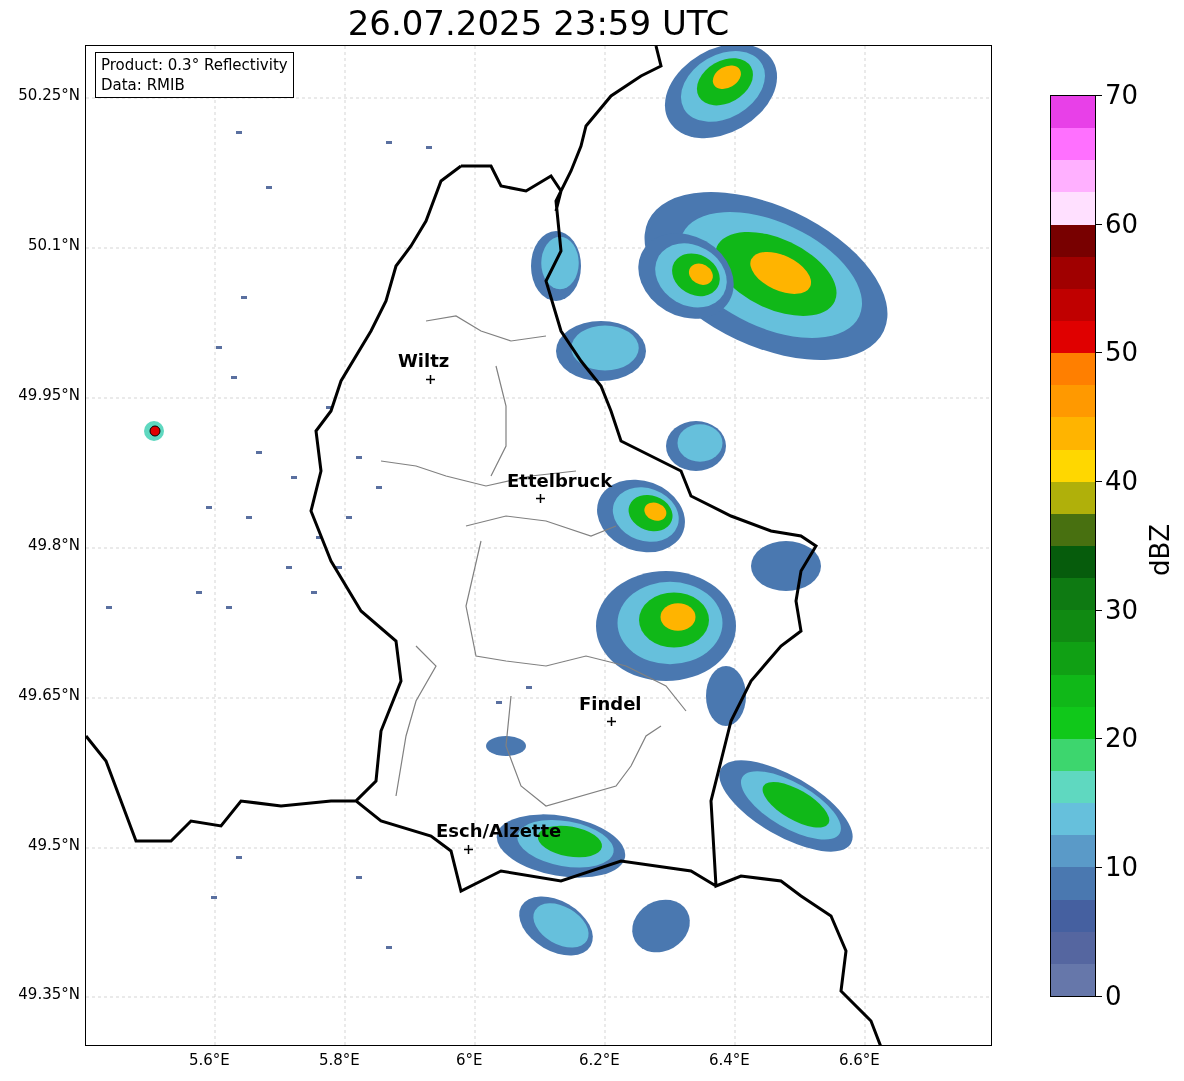 The width and height of the screenshot is (1184, 1081). Describe the element at coordinates (339, 1060) in the screenshot. I see `longitude-label: 5.8°E` at that location.